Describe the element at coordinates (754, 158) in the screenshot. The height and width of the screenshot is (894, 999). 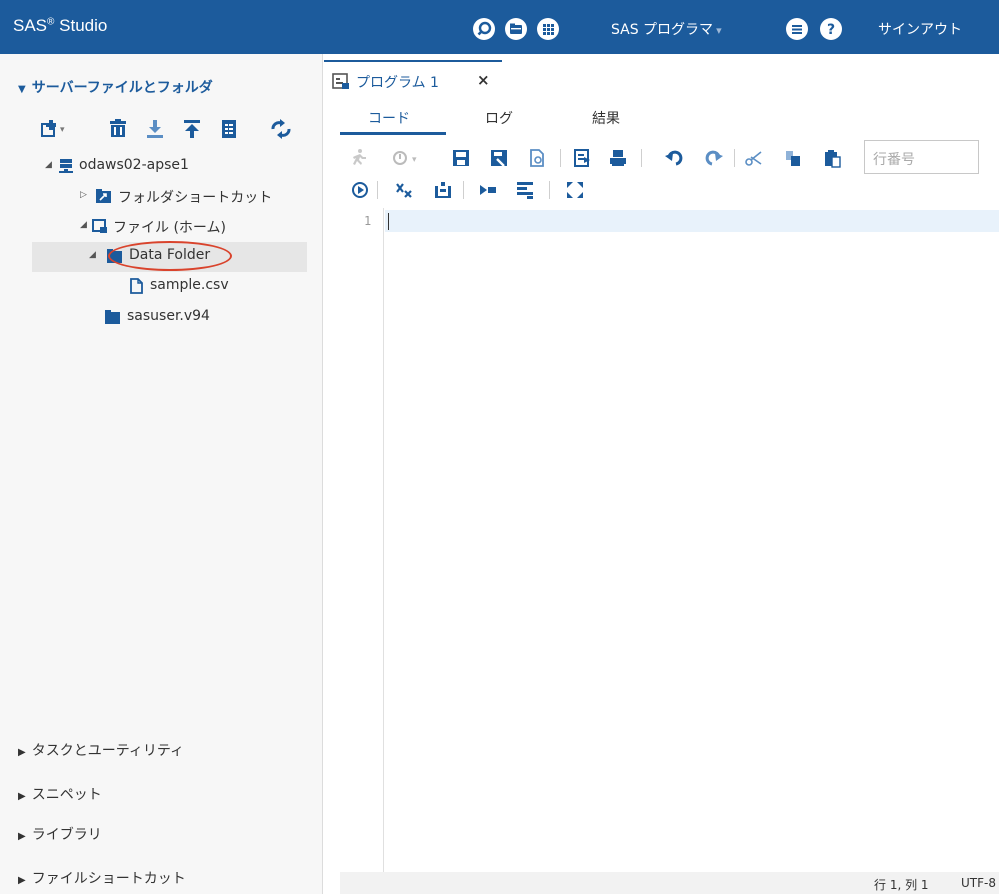
I see `cut-icon` at that location.